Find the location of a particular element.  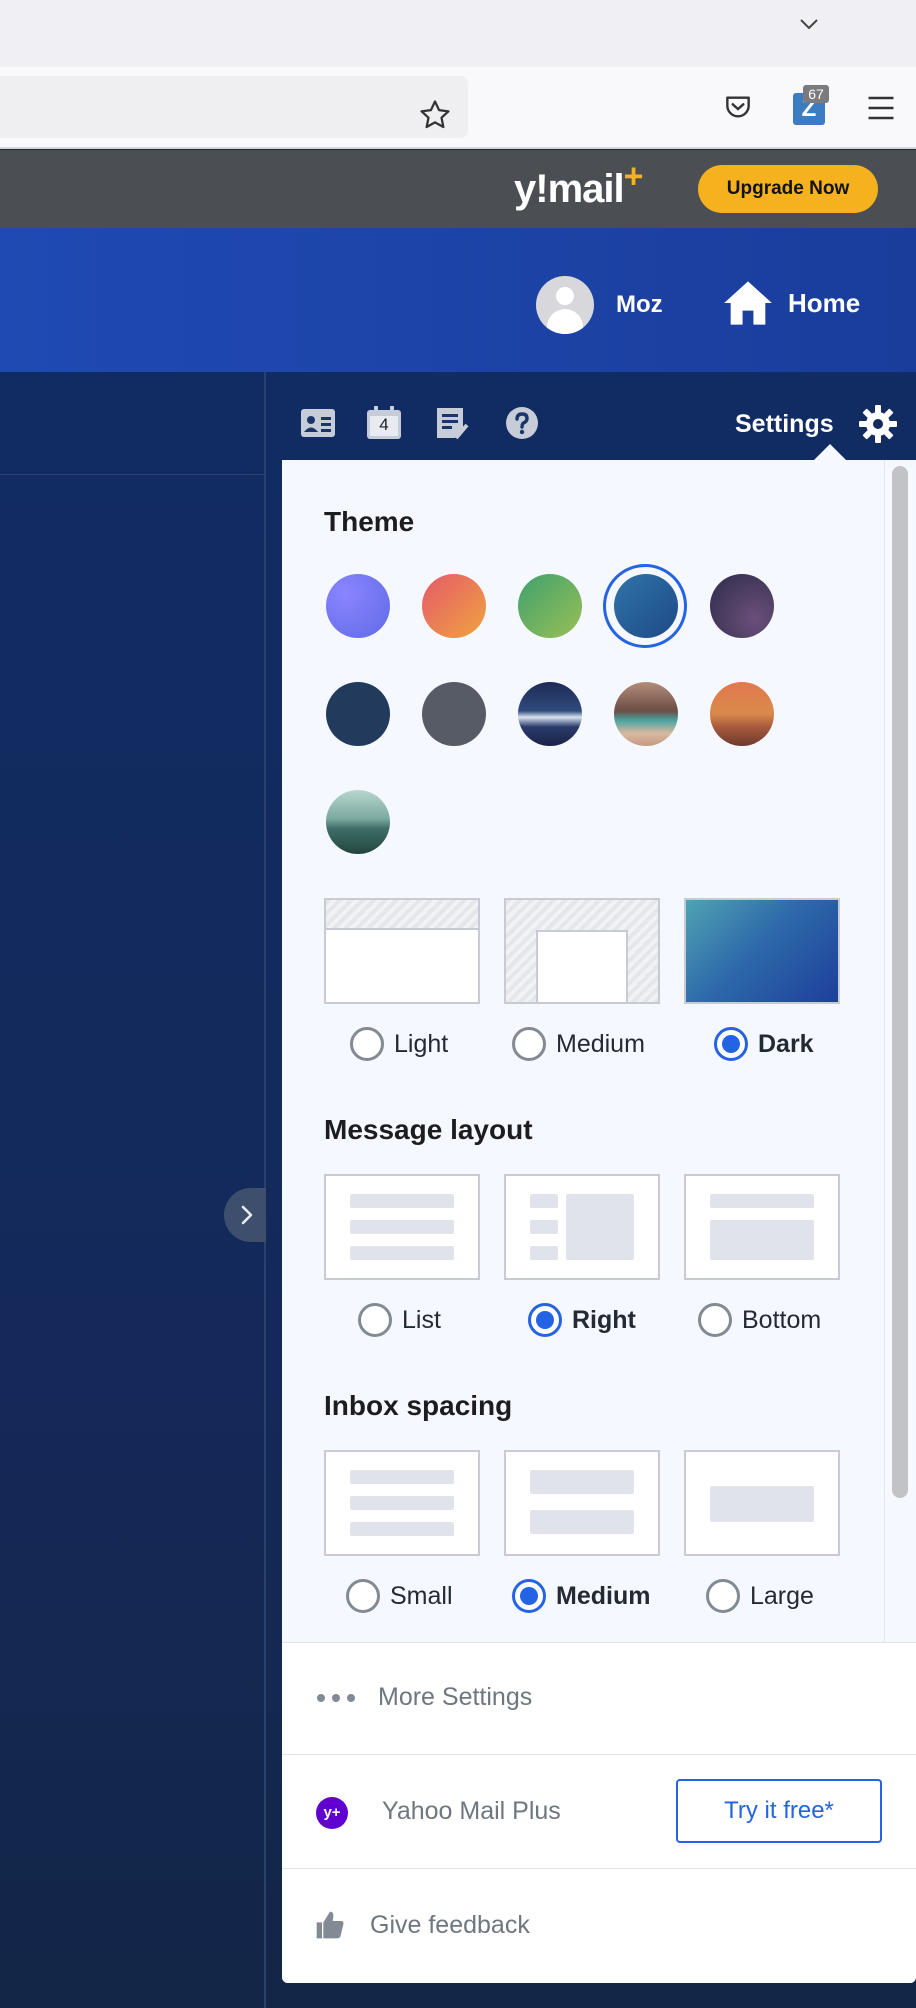

panel-caret is located at coordinates (830, 452).